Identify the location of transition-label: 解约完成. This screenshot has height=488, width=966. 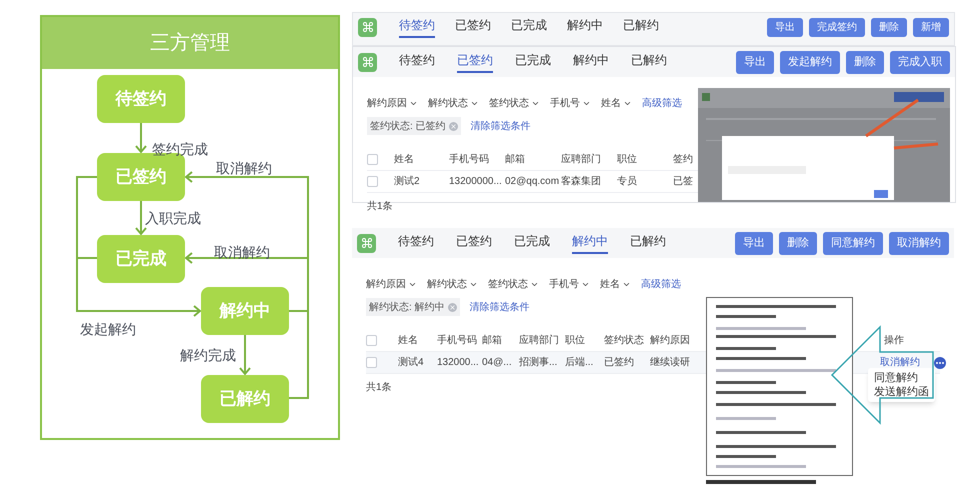
(208, 355).